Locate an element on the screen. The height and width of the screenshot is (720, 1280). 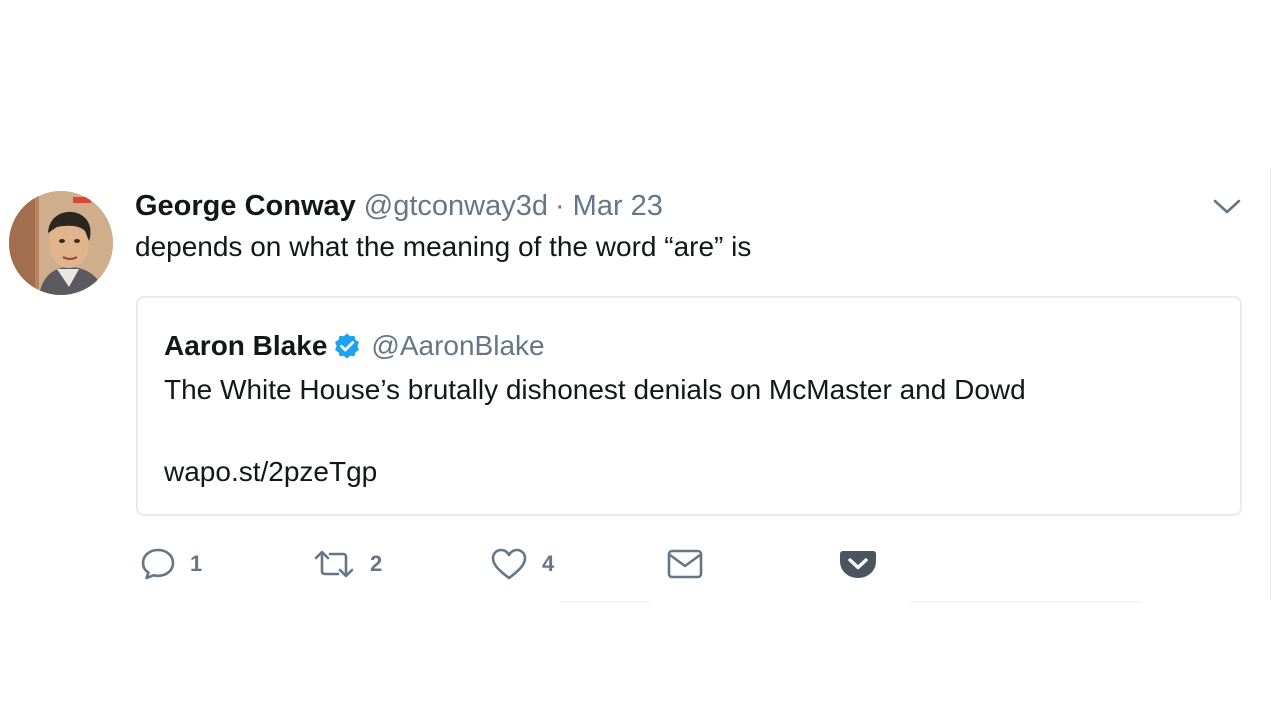
timeline-divider is located at coordinates (1270, 384).